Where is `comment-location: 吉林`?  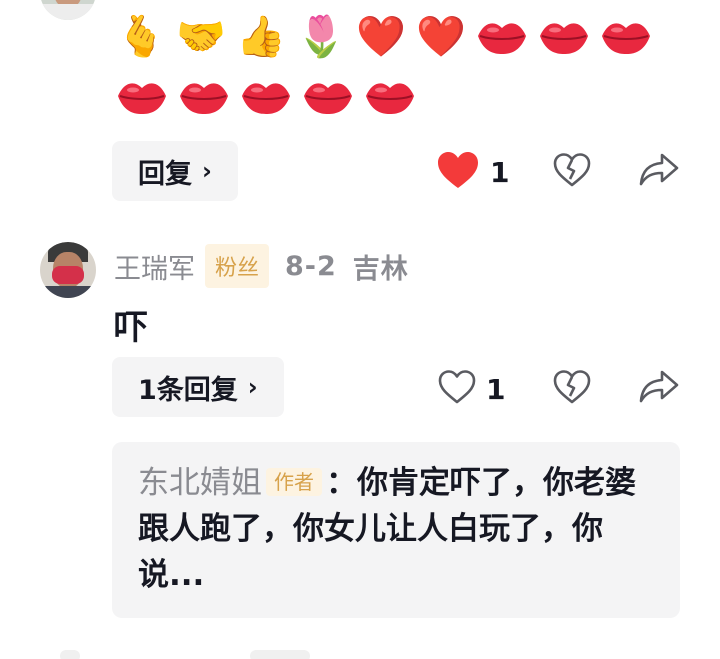 comment-location: 吉林 is located at coordinates (380, 269).